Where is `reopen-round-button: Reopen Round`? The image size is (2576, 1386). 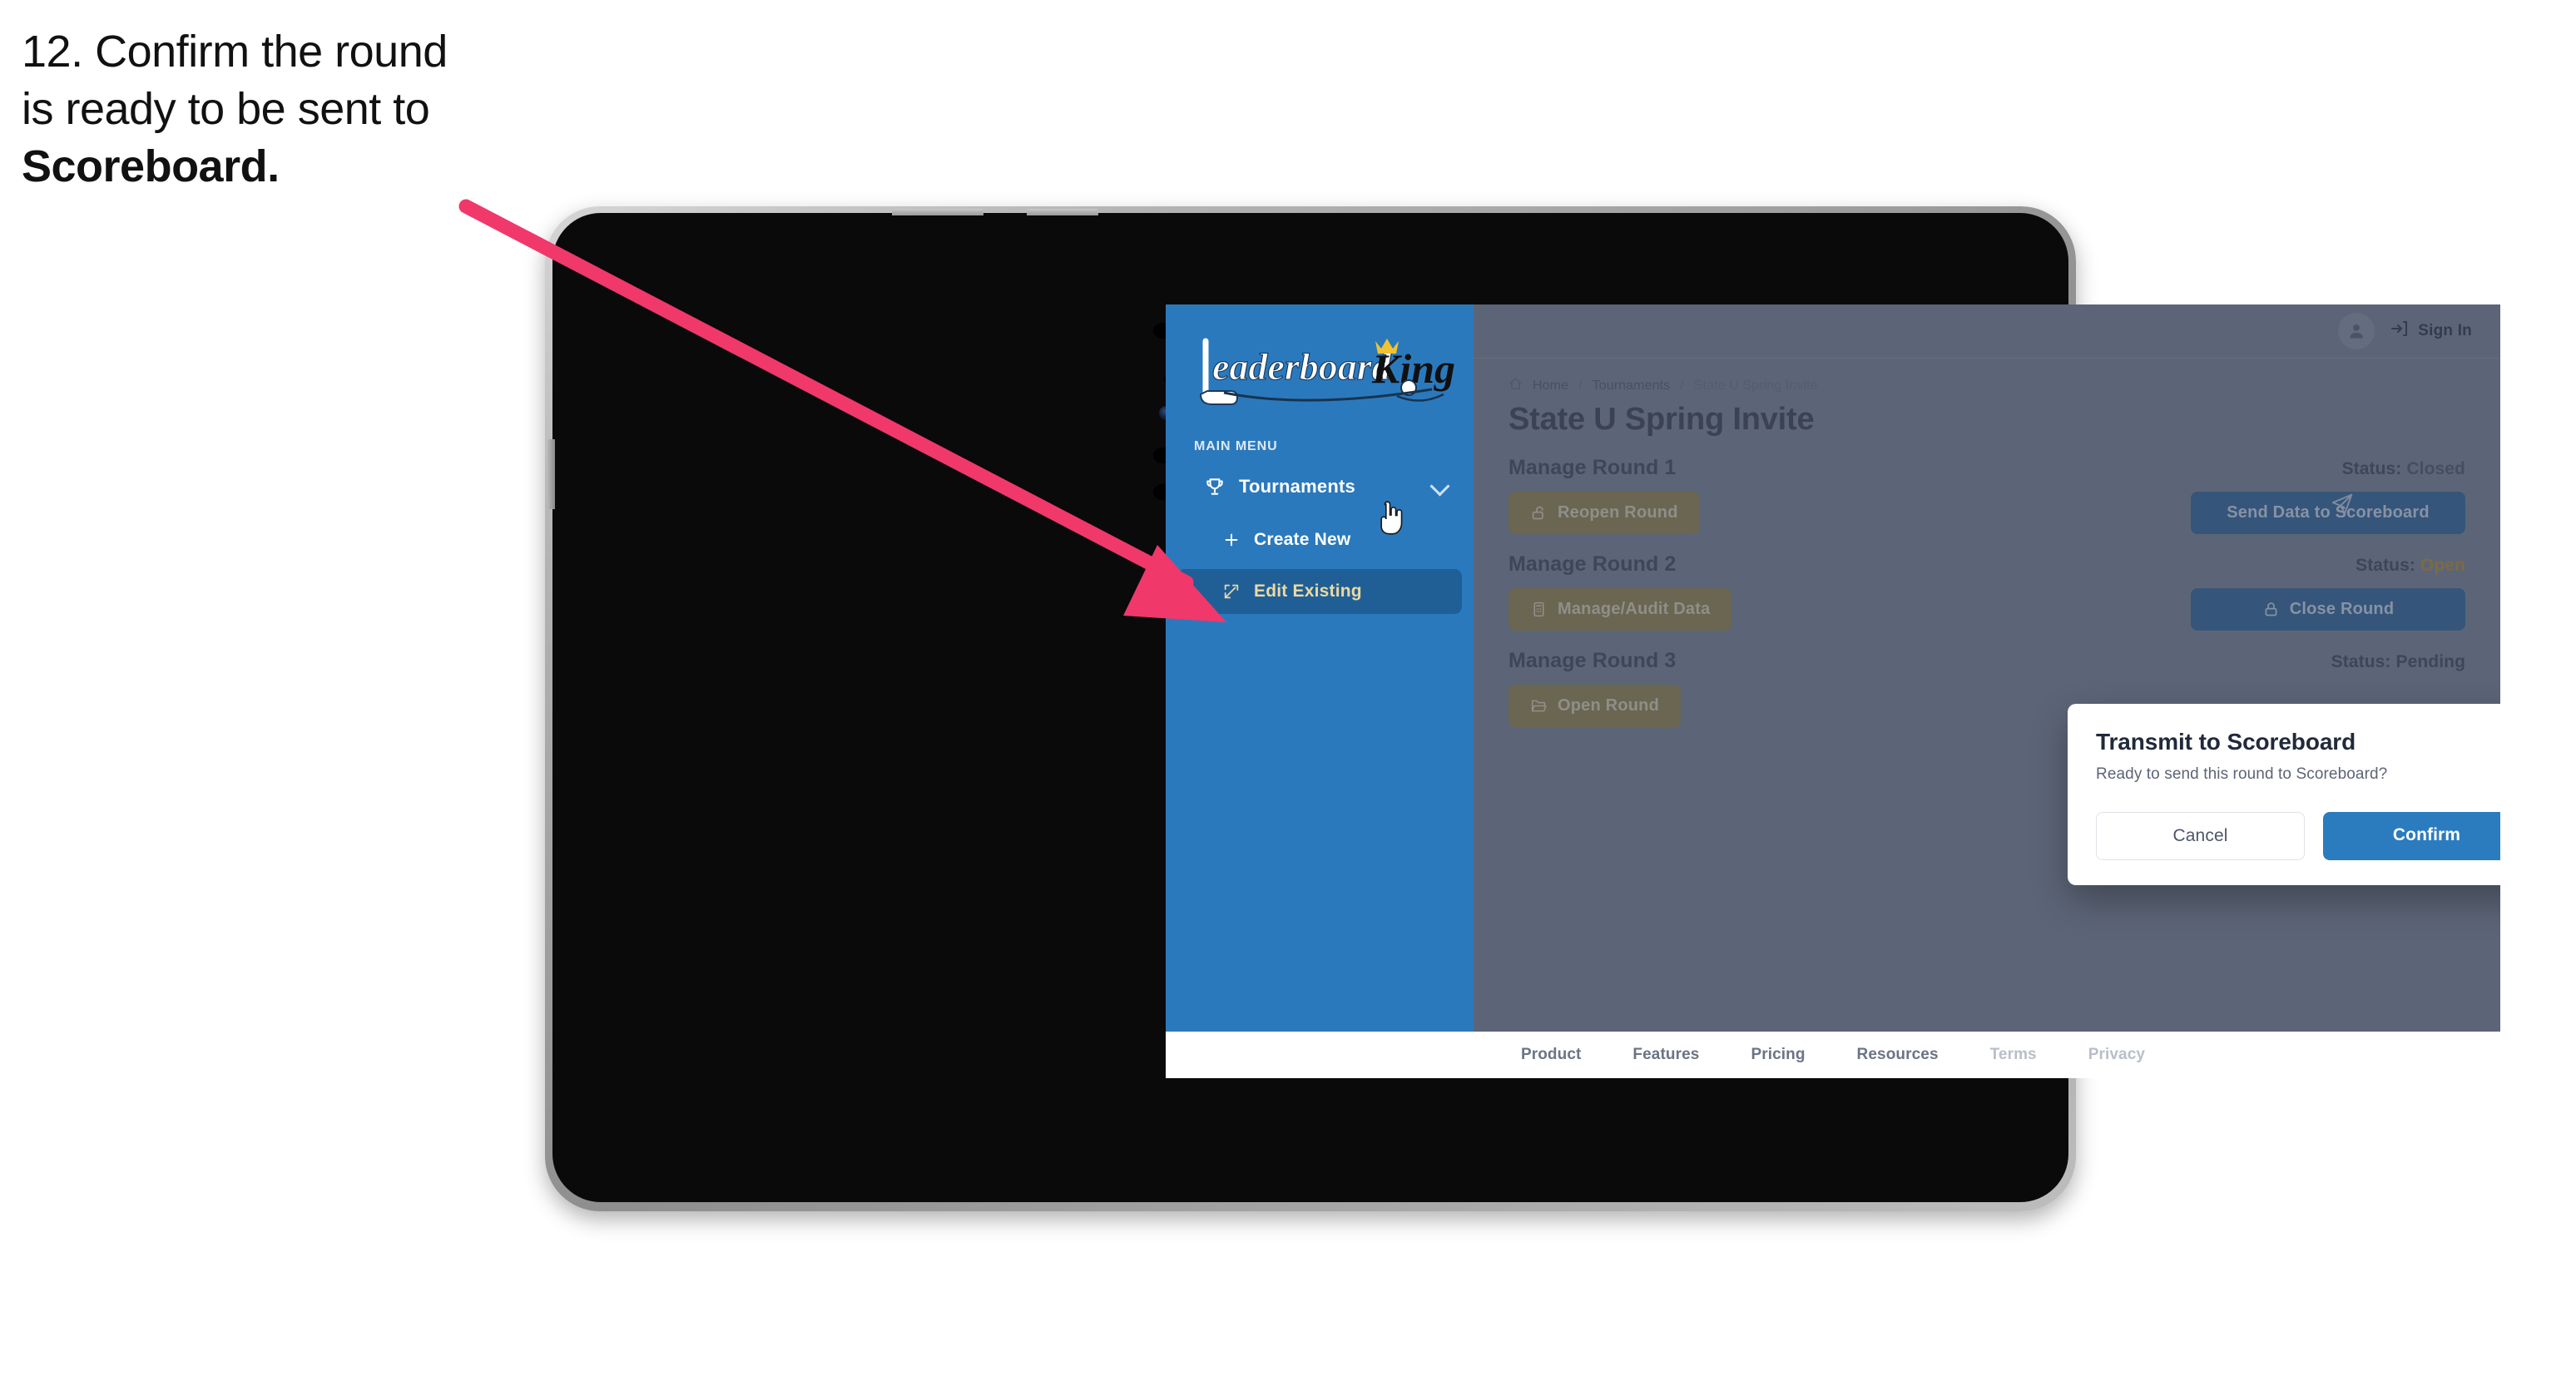
reopen-round-button: Reopen Round is located at coordinates (1604, 513).